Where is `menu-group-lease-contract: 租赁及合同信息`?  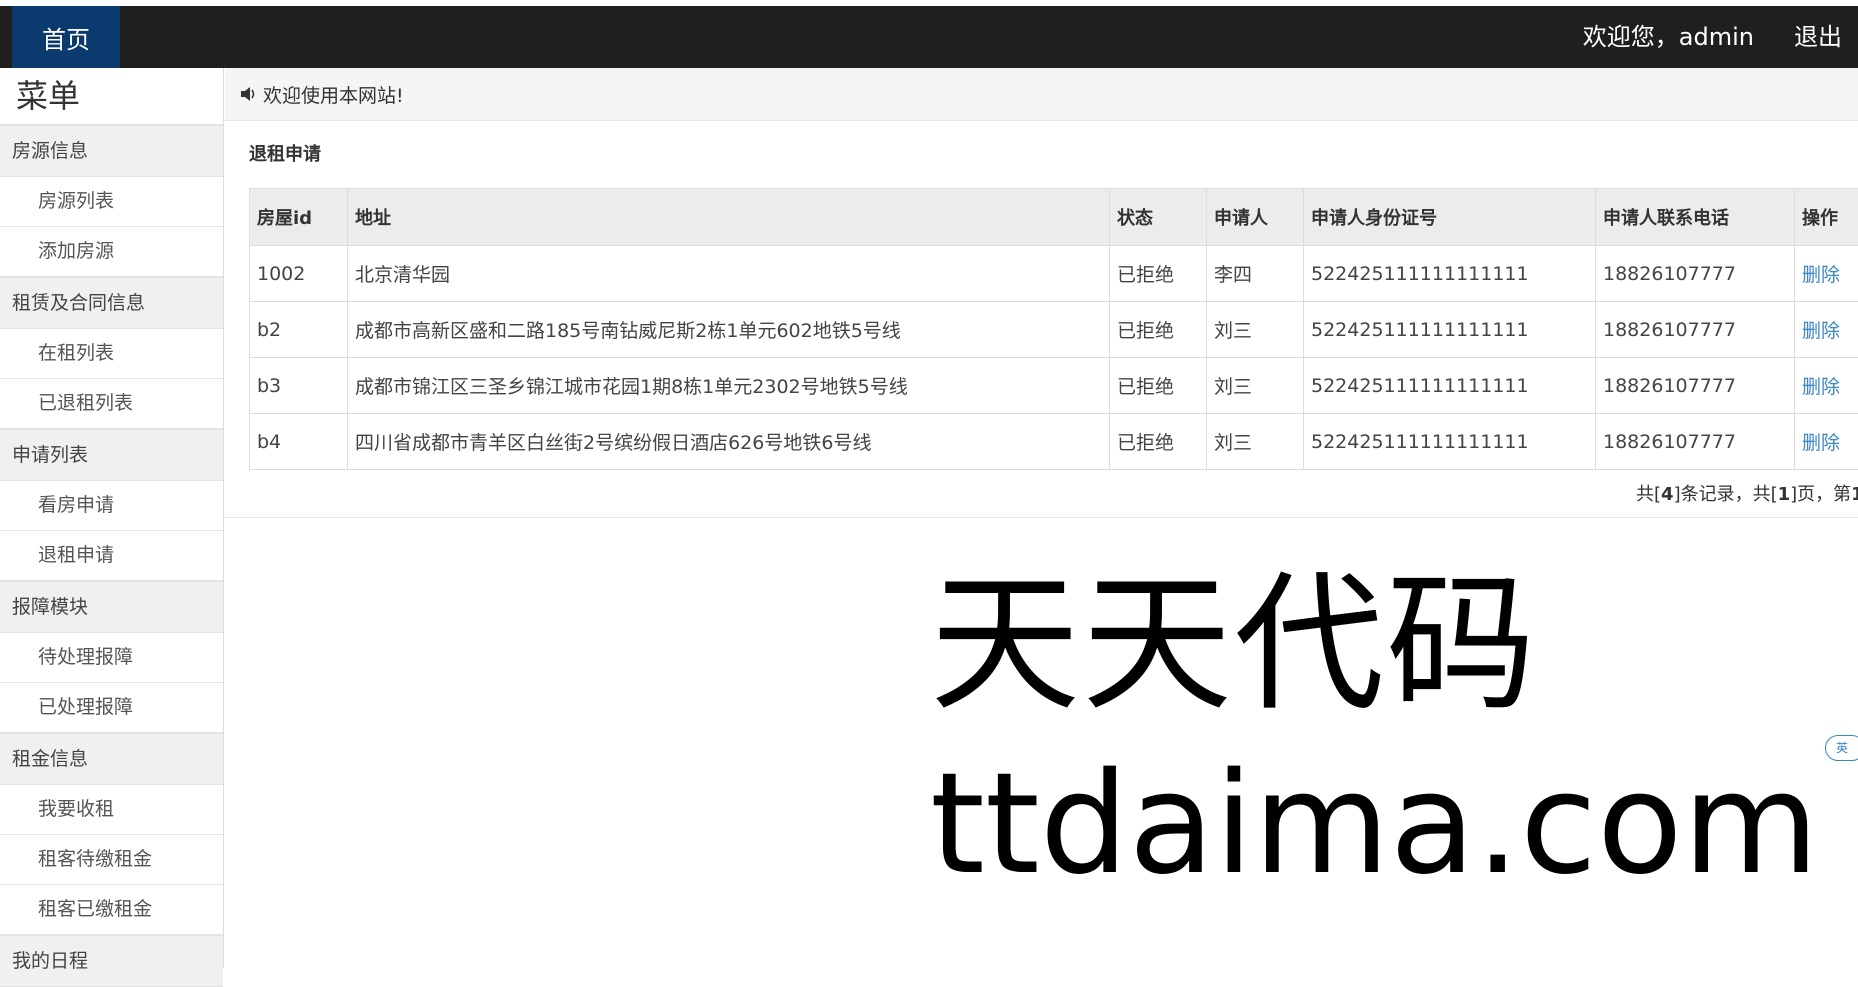 menu-group-lease-contract: 租赁及合同信息 is located at coordinates (111, 303).